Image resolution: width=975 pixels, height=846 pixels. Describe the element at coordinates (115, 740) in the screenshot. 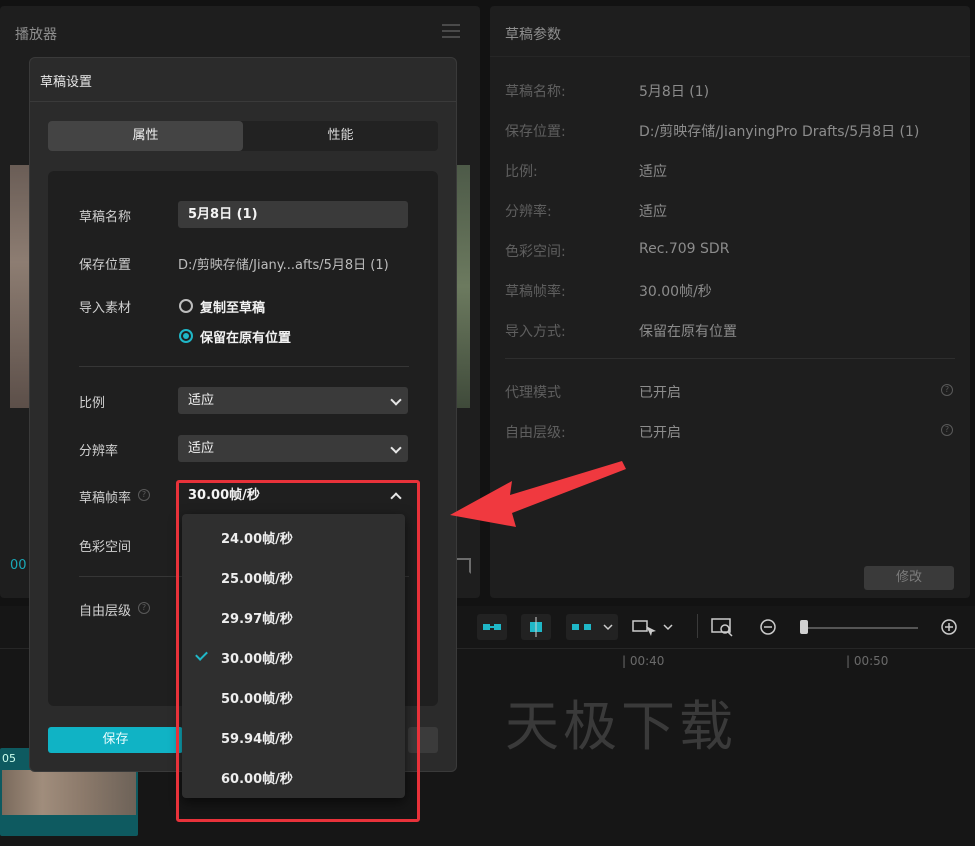

I see `save-button: 保存` at that location.